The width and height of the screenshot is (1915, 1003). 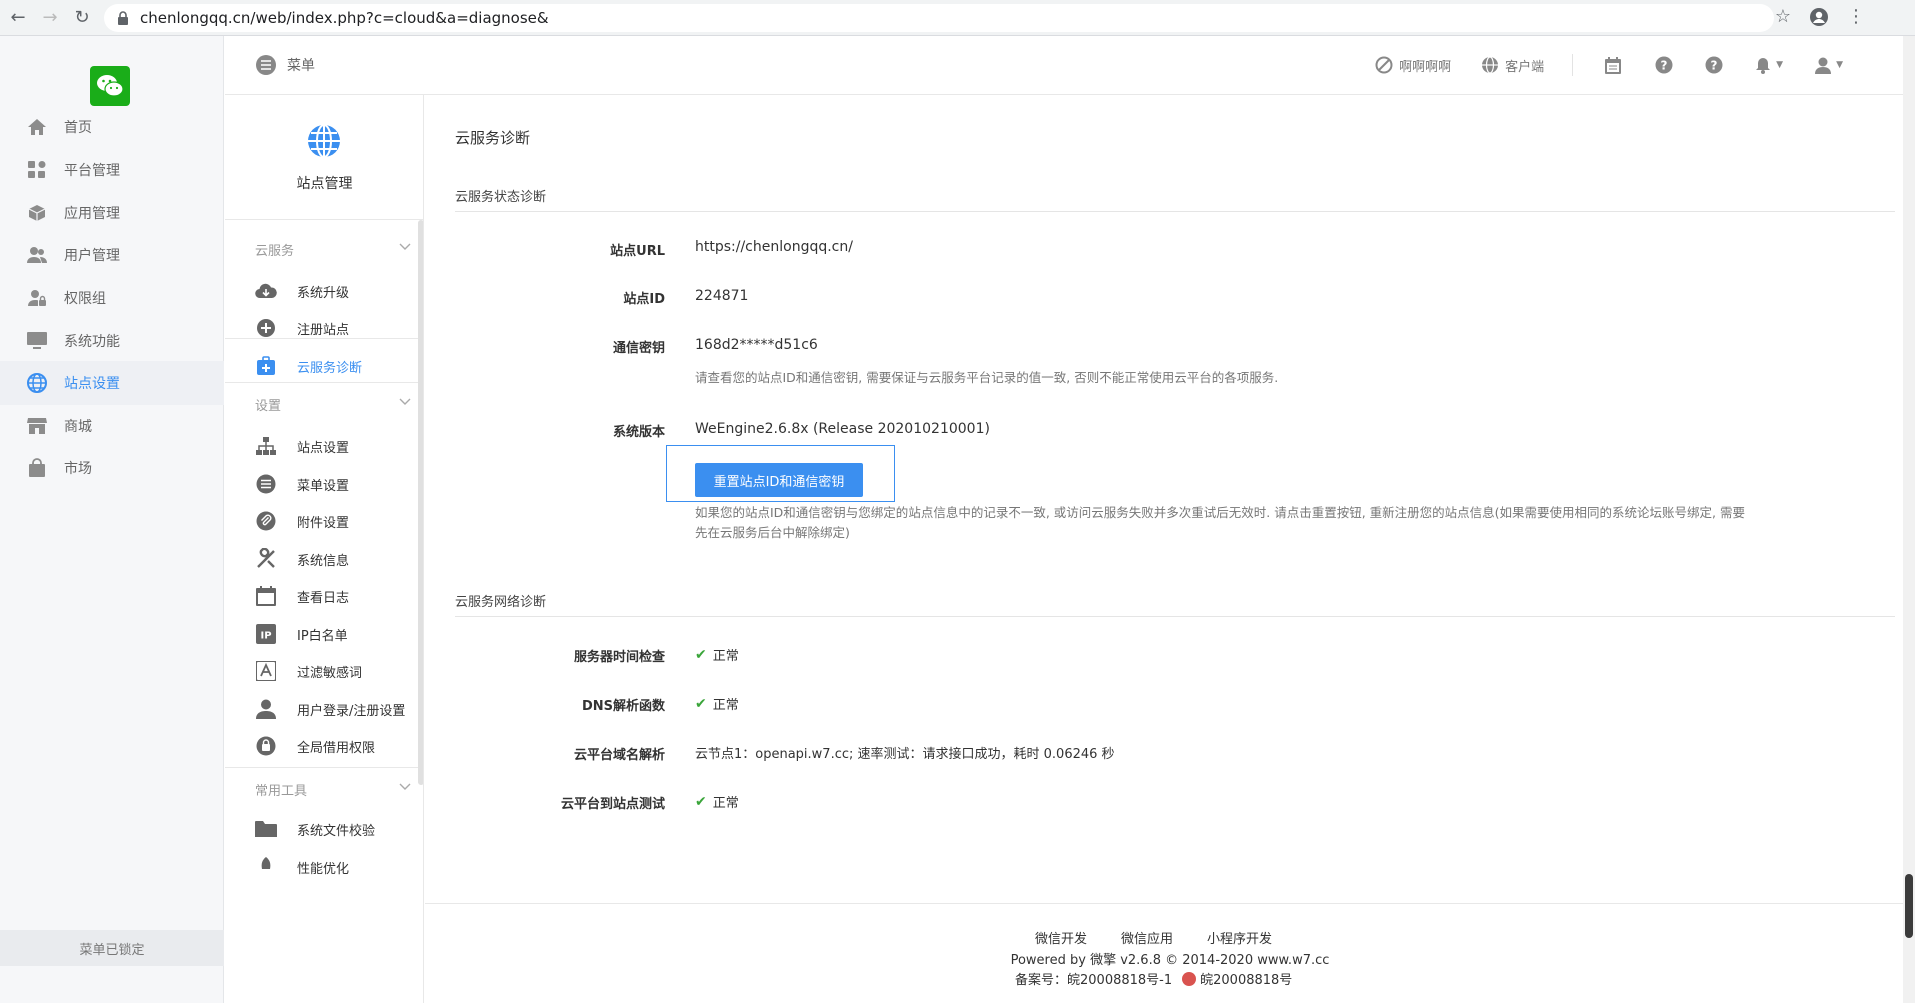 What do you see at coordinates (1246, 978) in the screenshot?
I see `footer-record-police: 皖20008818号` at bounding box center [1246, 978].